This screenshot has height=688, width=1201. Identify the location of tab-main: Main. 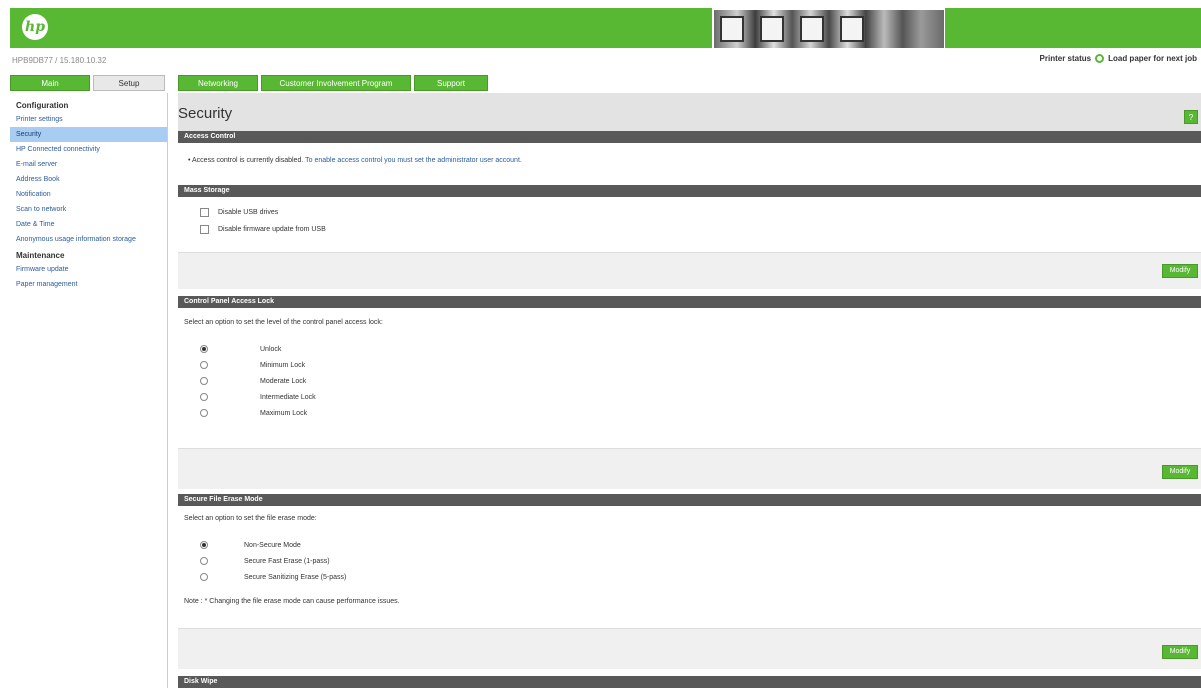
(50, 83).